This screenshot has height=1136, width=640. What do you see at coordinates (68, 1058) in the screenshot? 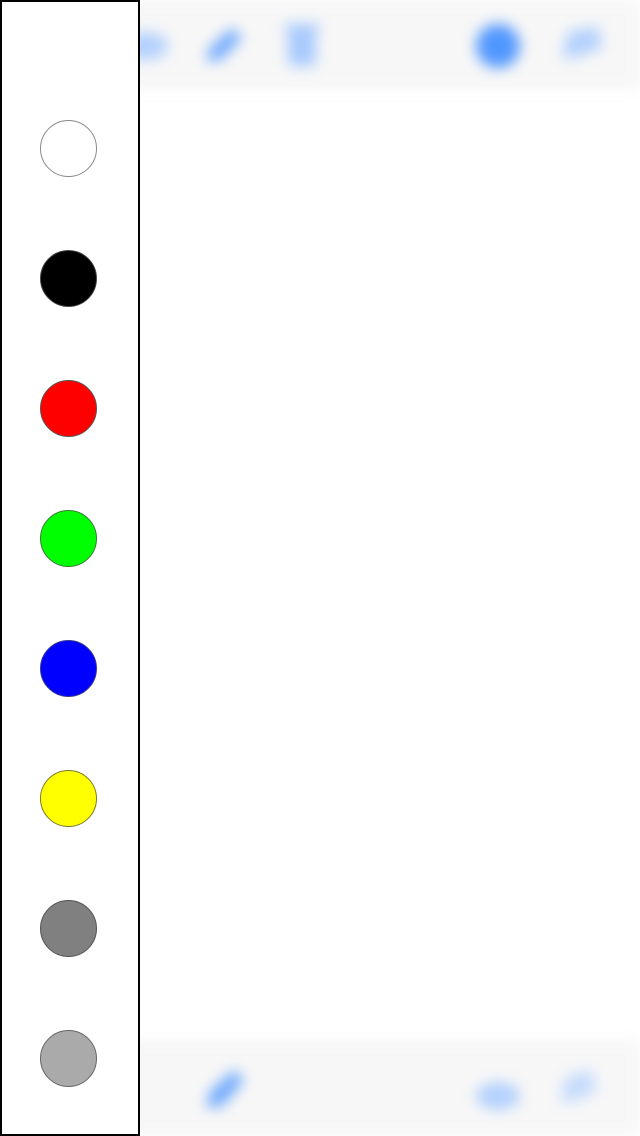
I see `color-swatch-light-gray: light-gray` at bounding box center [68, 1058].